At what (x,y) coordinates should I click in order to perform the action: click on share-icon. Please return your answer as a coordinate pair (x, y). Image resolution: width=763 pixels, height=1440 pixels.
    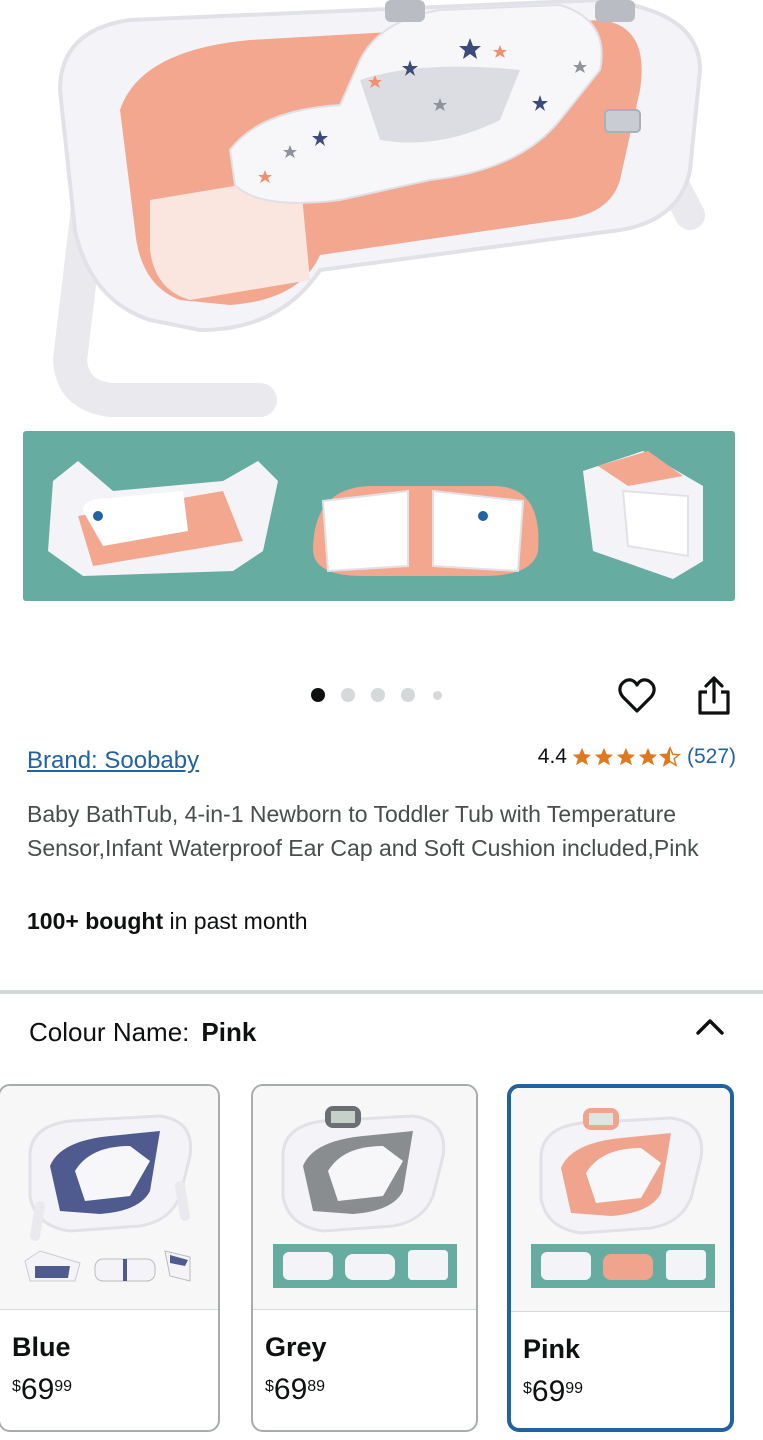
    Looking at the image, I should click on (714, 695).